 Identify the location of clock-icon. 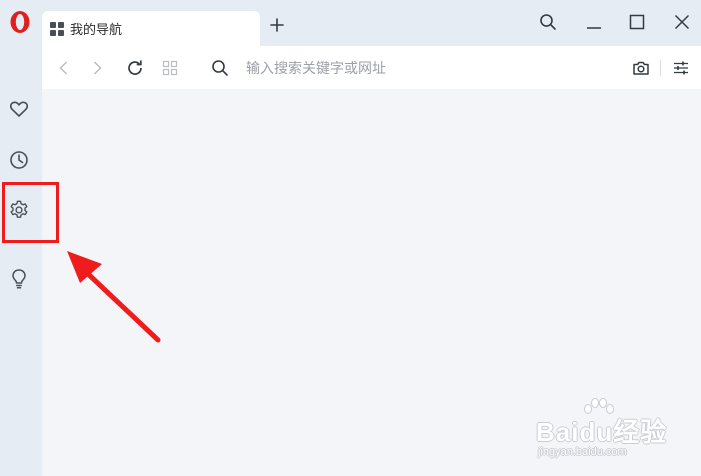
(19, 160).